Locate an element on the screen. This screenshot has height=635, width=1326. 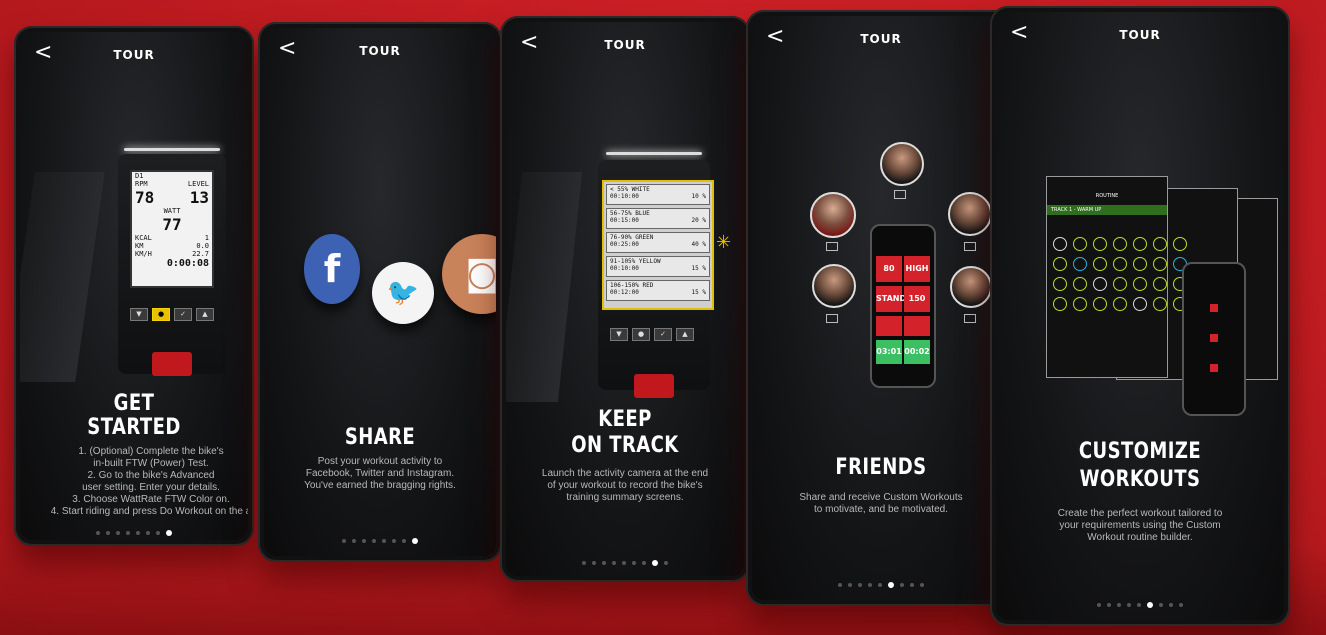
console-user-button: ● is located at coordinates (641, 334).